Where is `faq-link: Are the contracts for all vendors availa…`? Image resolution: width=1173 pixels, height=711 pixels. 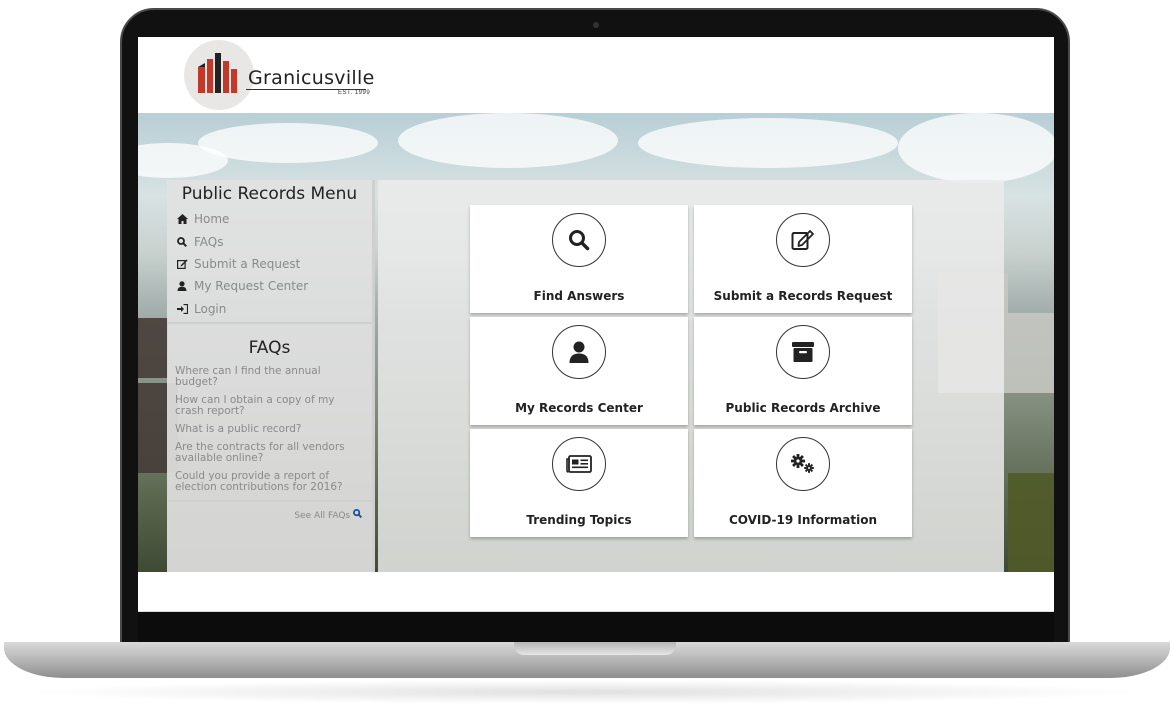 faq-link: Are the contracts for all vendors availa… is located at coordinates (269, 452).